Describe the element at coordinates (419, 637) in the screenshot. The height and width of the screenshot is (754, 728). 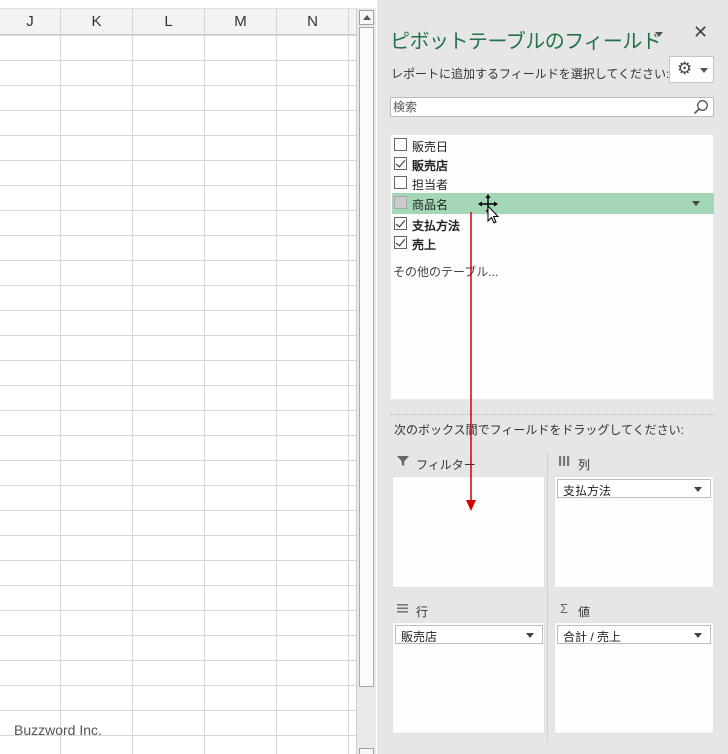
I see `chip-label: 販売店` at that location.